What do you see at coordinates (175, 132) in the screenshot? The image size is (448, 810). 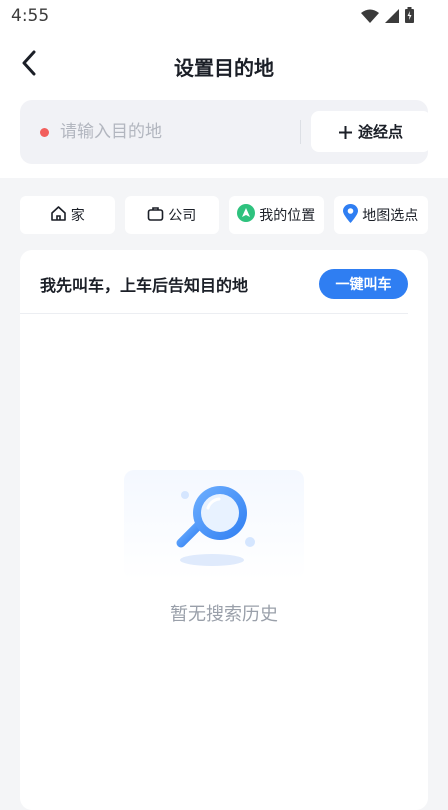 I see `destination-input` at bounding box center [175, 132].